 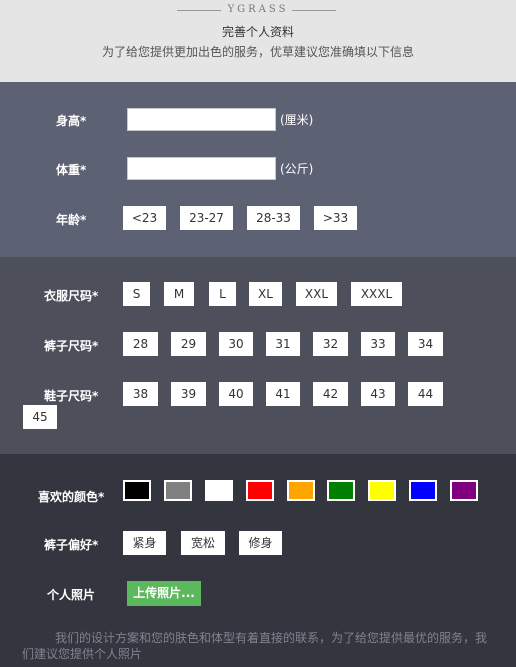 I want to click on pants-size-option: 31, so click(x=283, y=344).